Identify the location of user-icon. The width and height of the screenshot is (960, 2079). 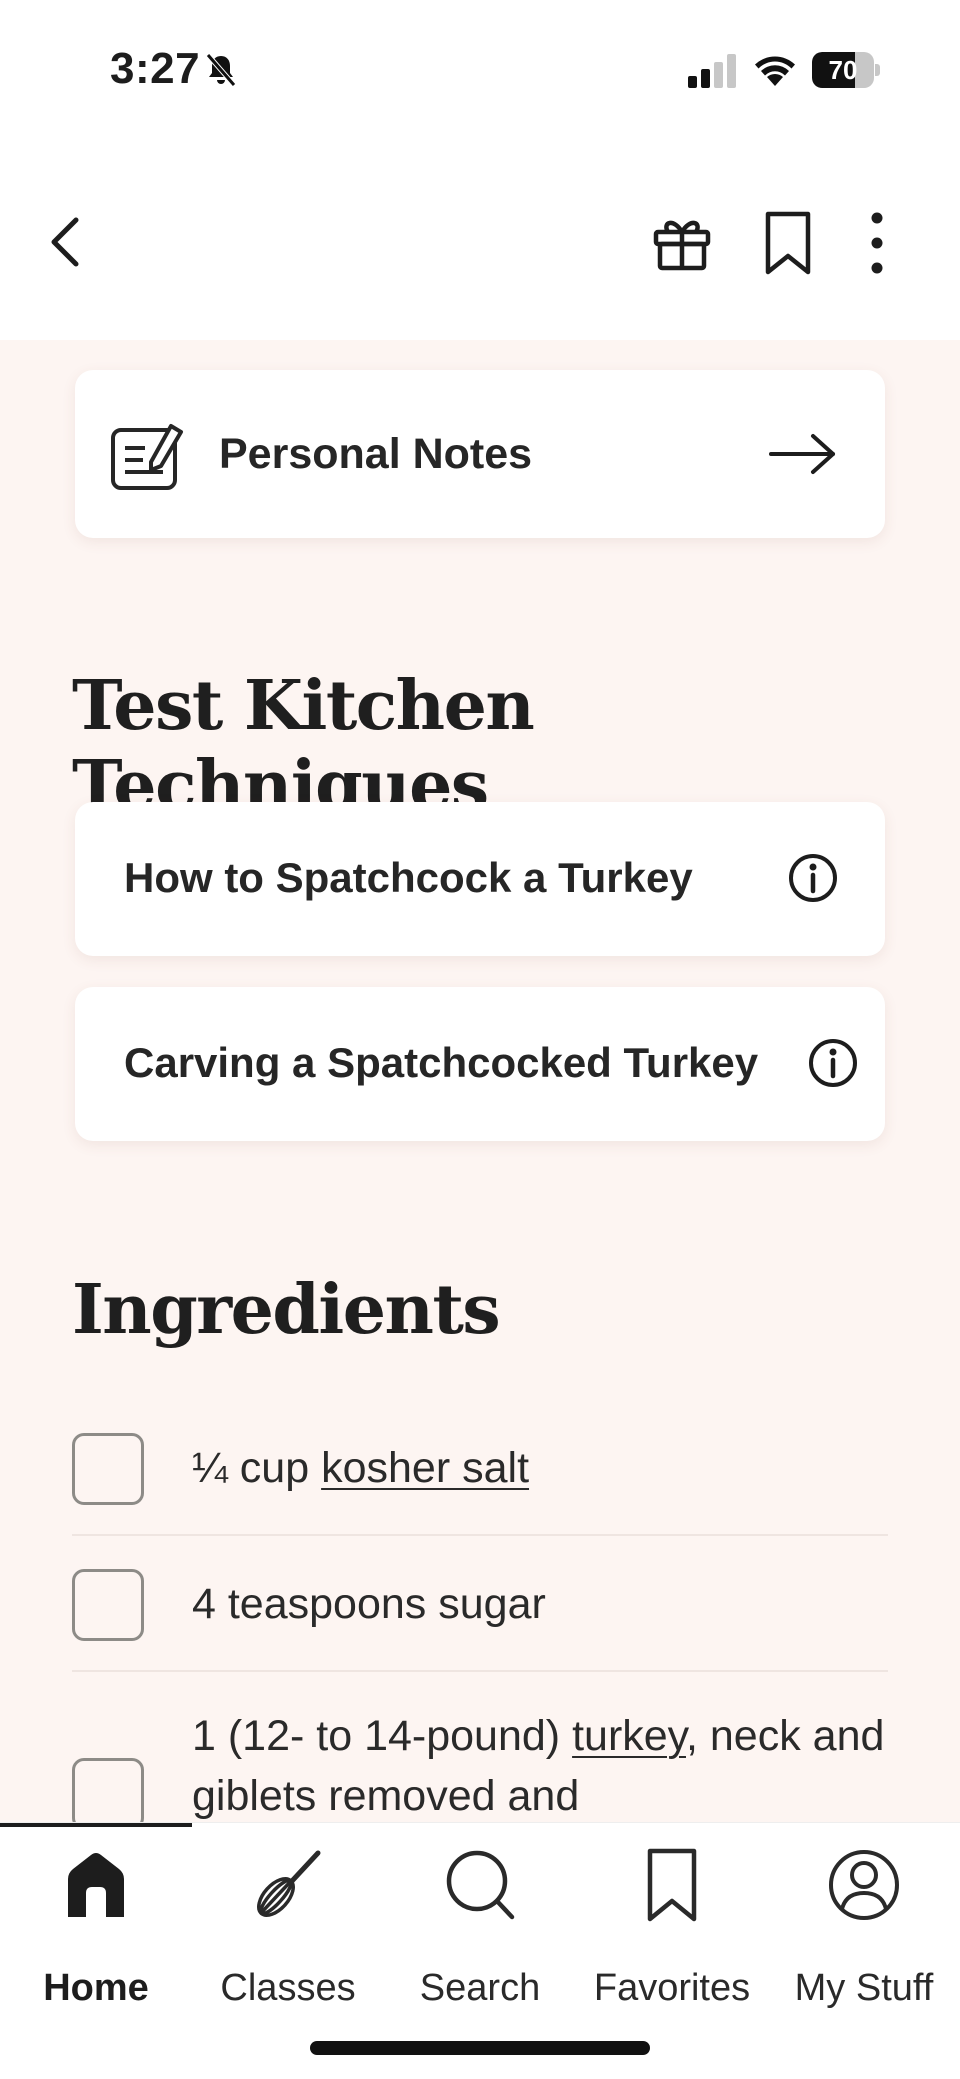
(864, 1885).